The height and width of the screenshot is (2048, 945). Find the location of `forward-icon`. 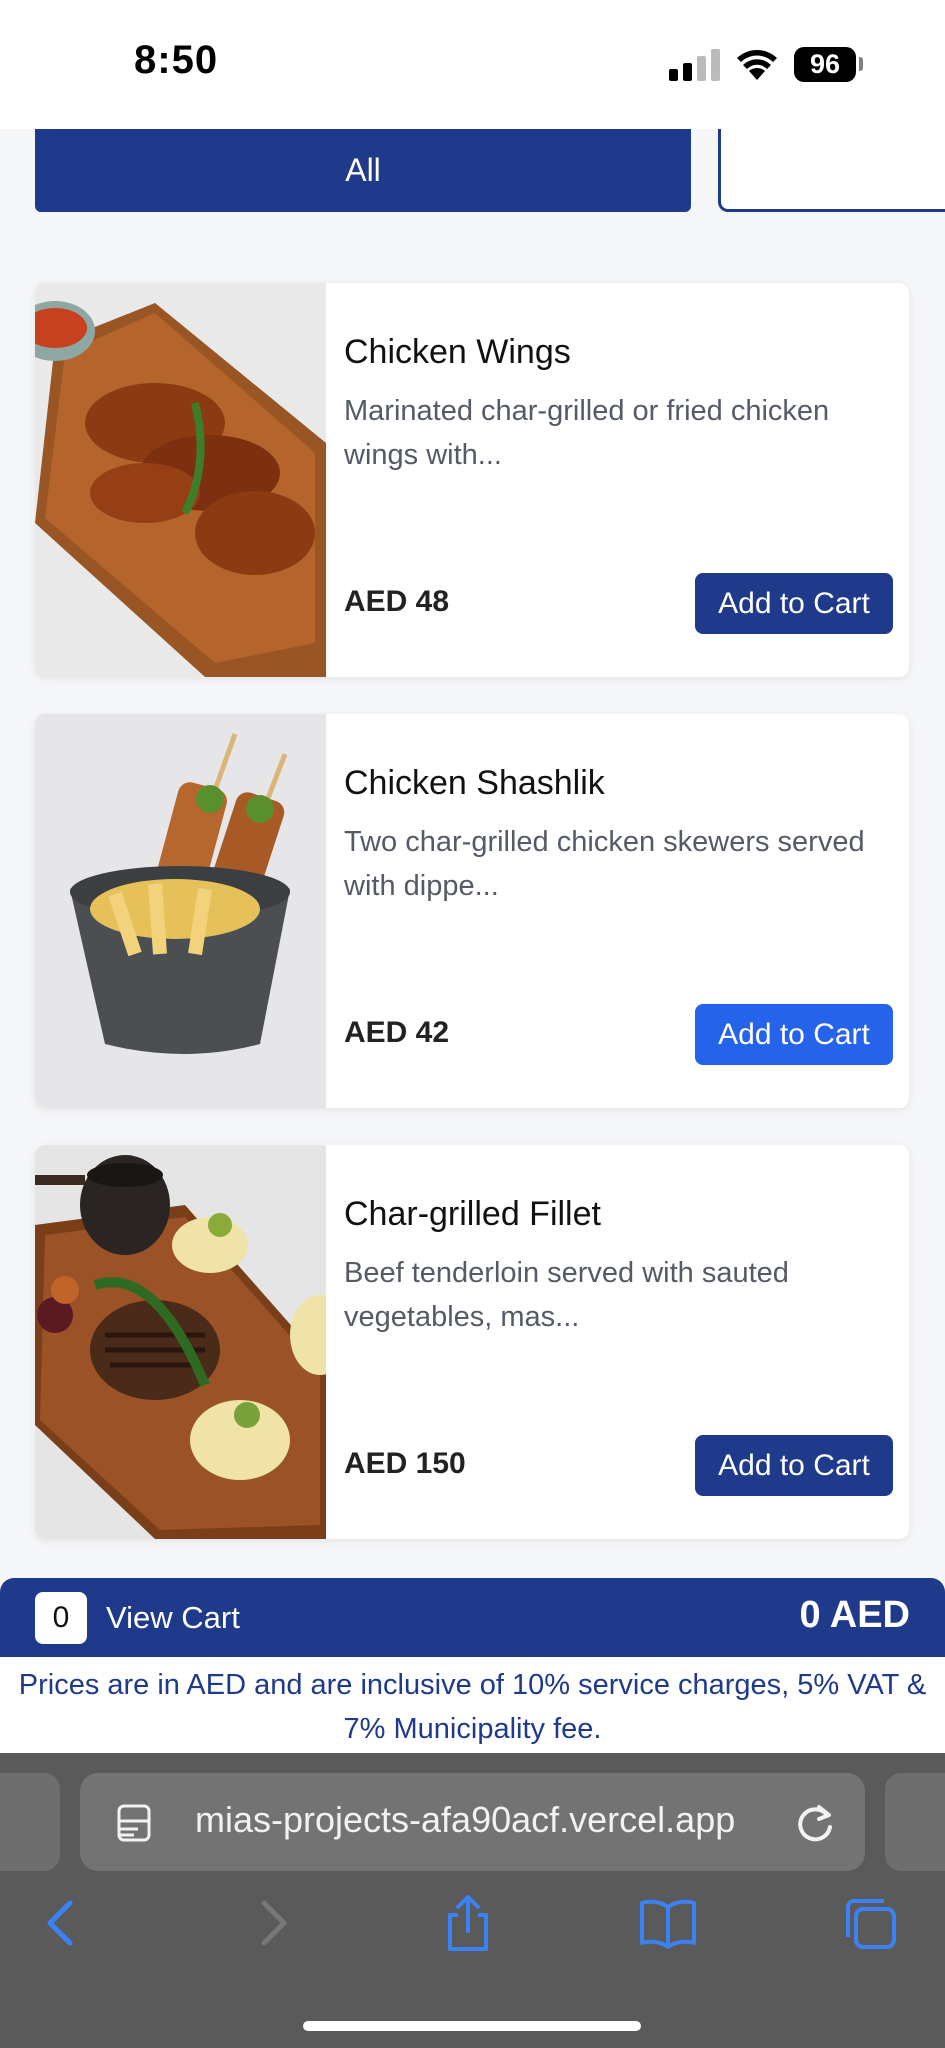

forward-icon is located at coordinates (270, 1923).